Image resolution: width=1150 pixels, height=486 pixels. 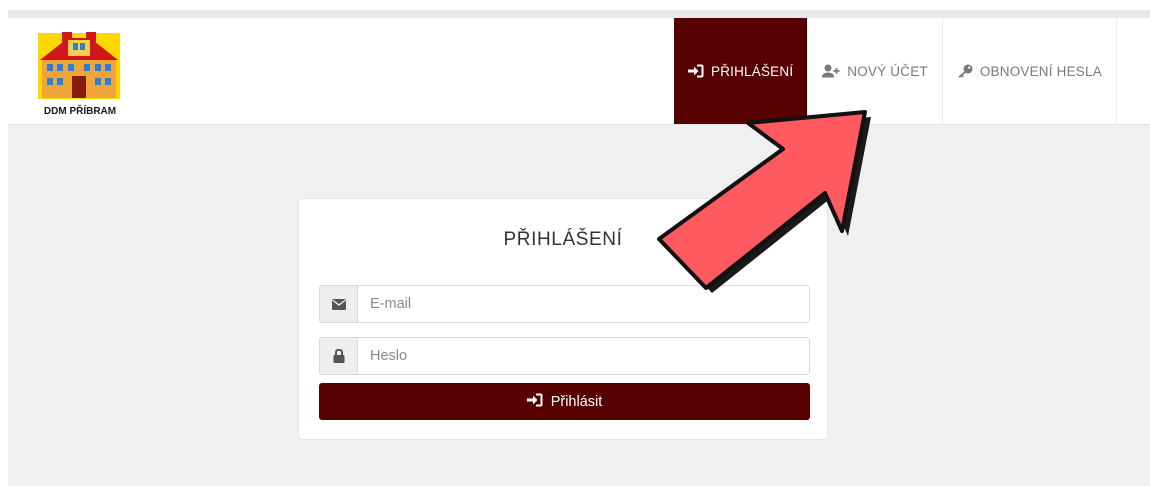 What do you see at coordinates (576, 401) in the screenshot?
I see `login-submit-label: Přihlásit` at bounding box center [576, 401].